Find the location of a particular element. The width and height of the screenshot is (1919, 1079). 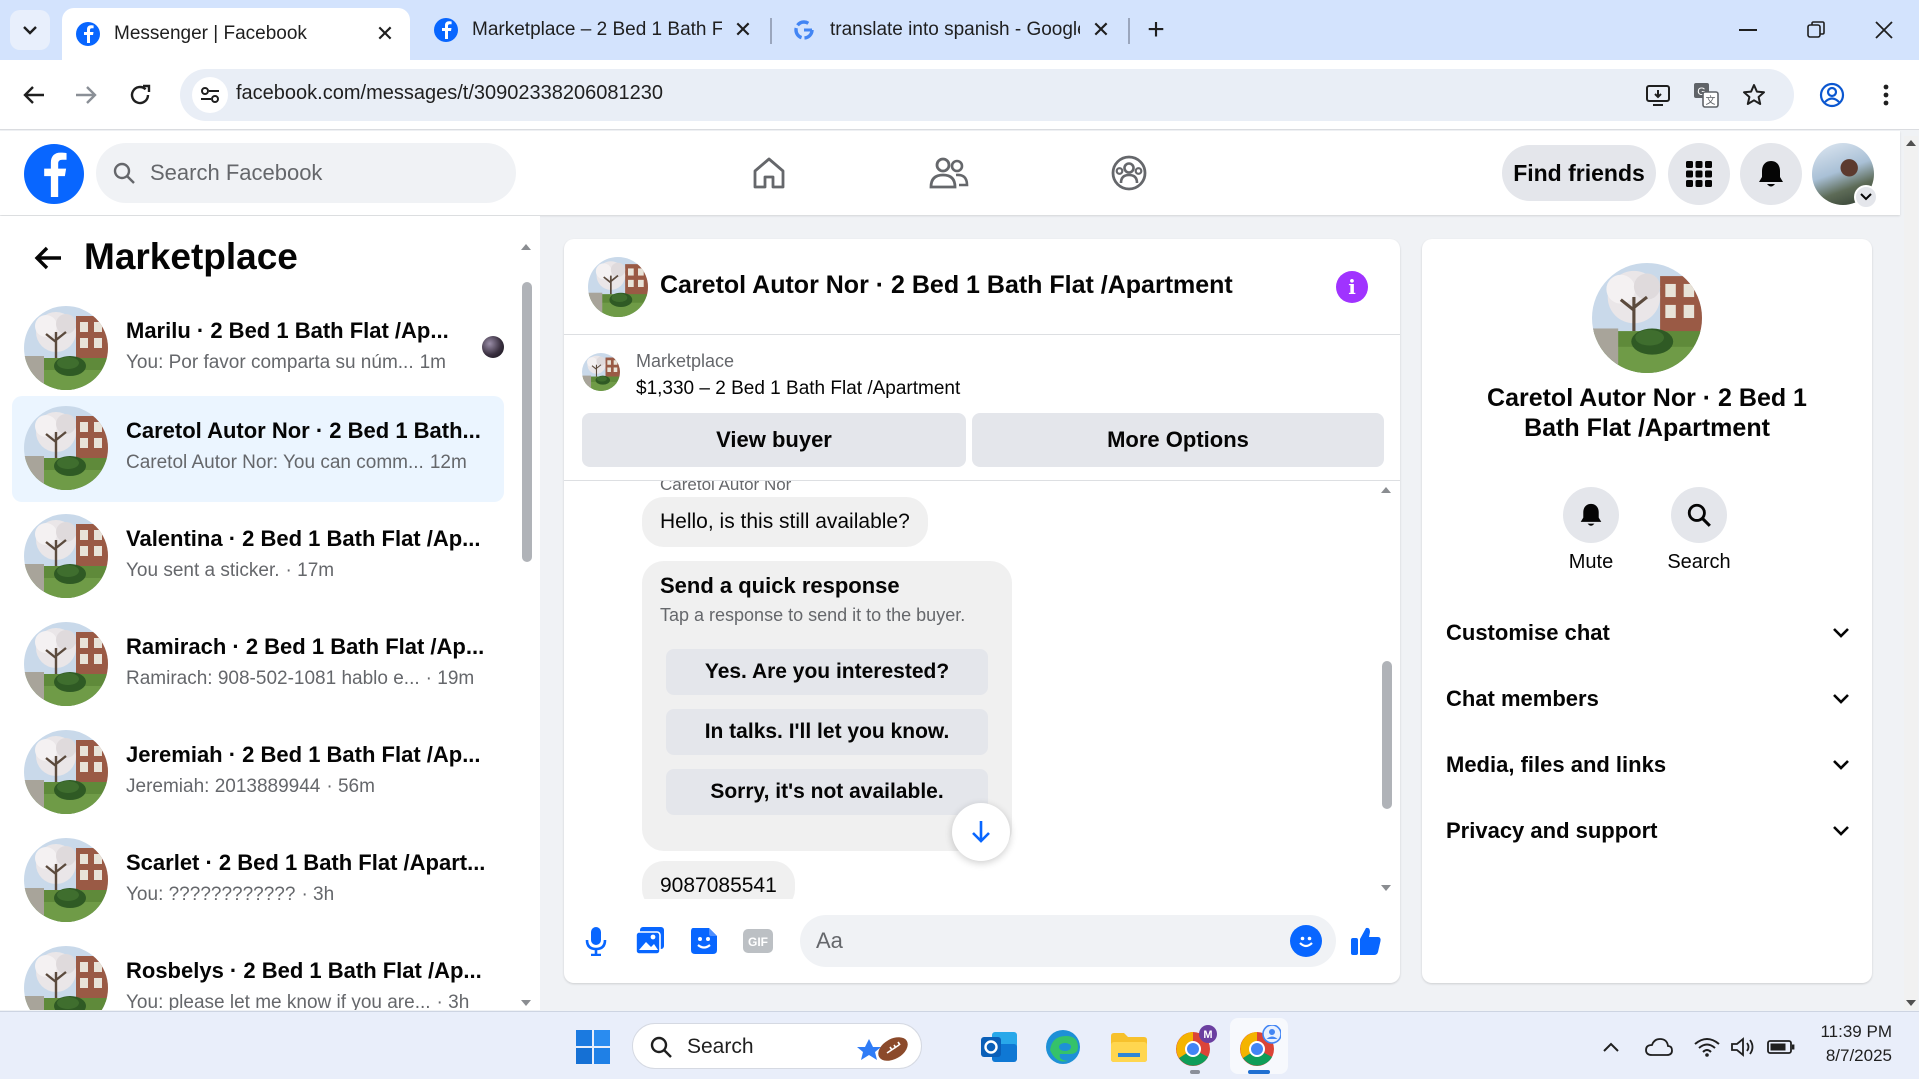

chrome-profile-active-icon is located at coordinates (1259, 1047).